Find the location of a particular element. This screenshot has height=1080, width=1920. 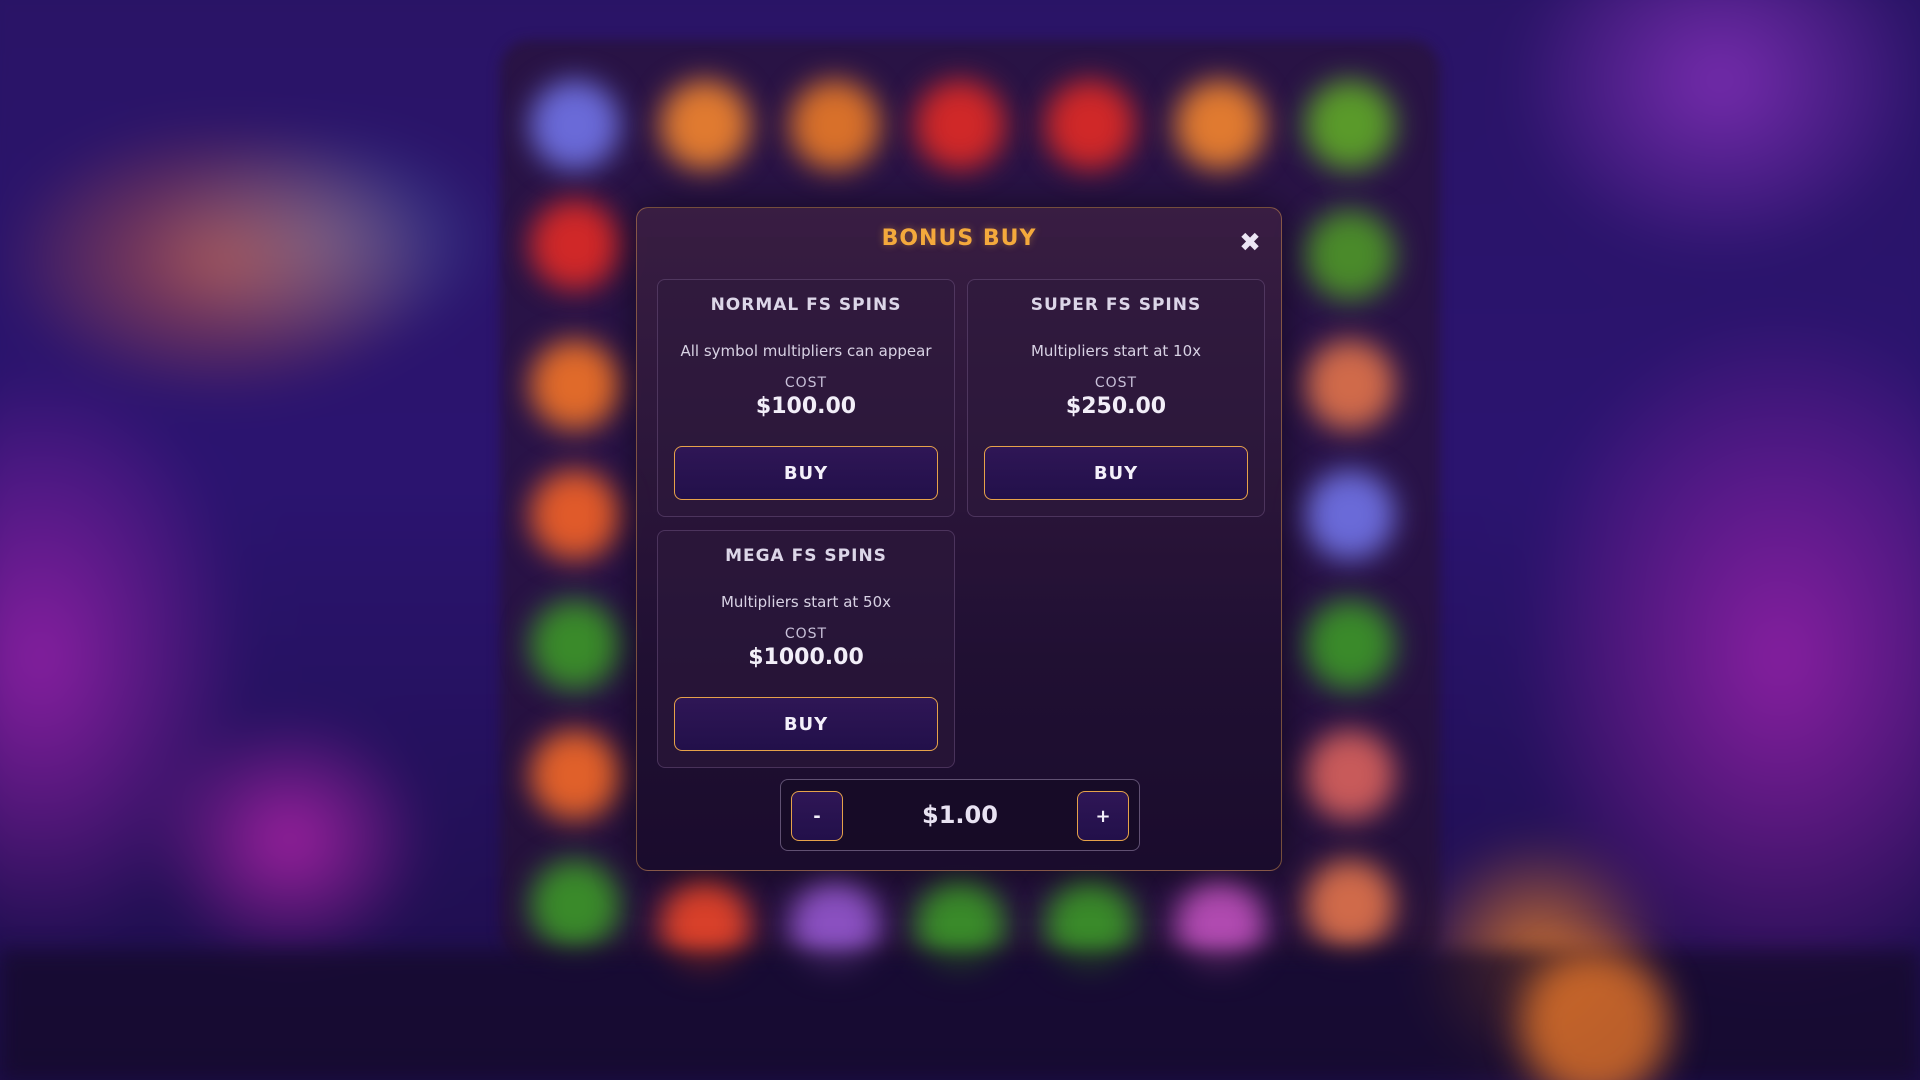

close-icon: ✖ is located at coordinates (1250, 243).